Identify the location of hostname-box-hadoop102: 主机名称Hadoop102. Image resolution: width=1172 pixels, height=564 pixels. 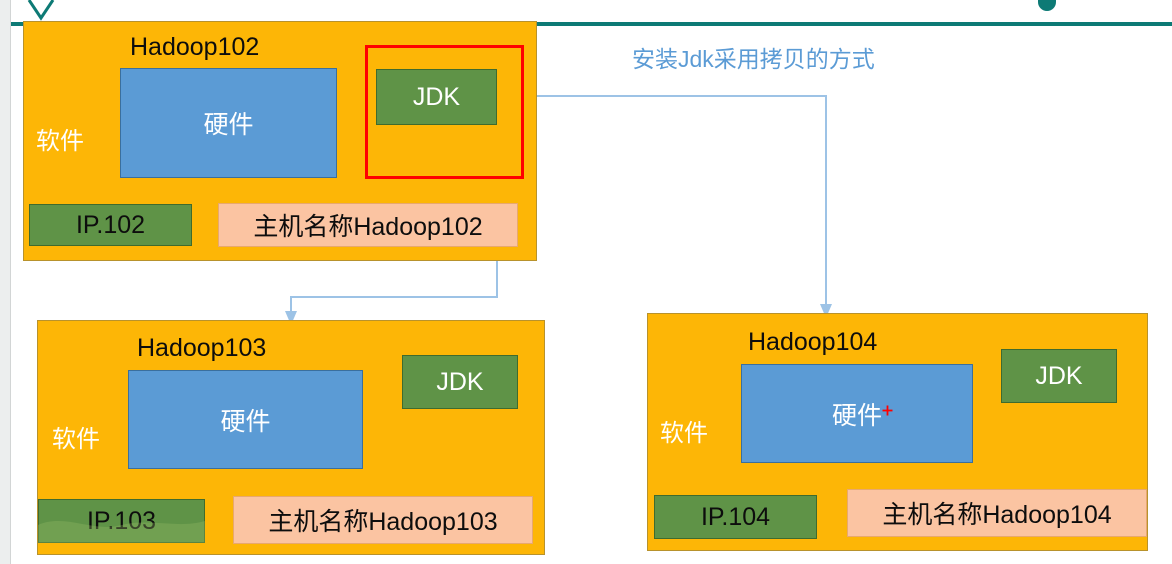
(368, 225).